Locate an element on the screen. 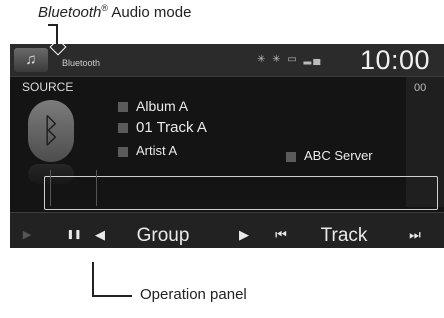 The width and height of the screenshot is (444, 318). server-row: ABC Server is located at coordinates (329, 155).